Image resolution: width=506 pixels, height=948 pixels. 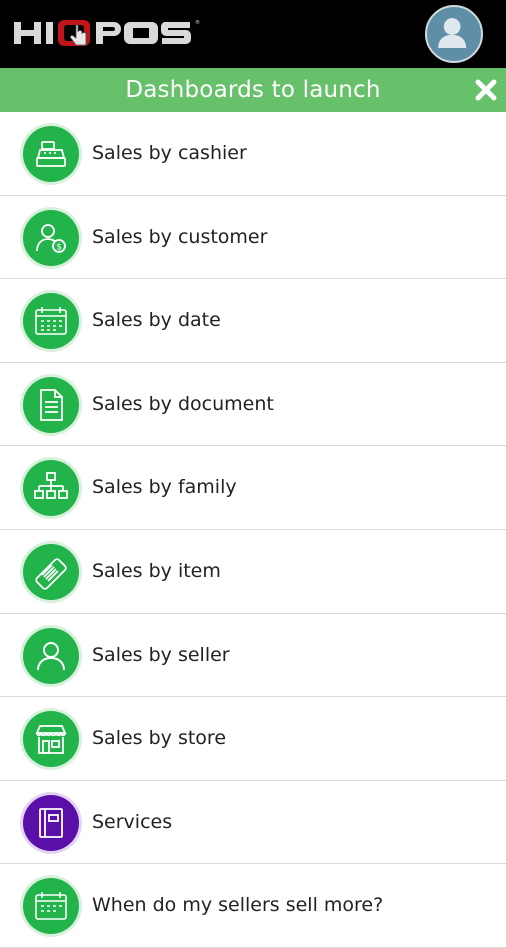 I want to click on list-item-label: Sales by date, so click(x=156, y=320).